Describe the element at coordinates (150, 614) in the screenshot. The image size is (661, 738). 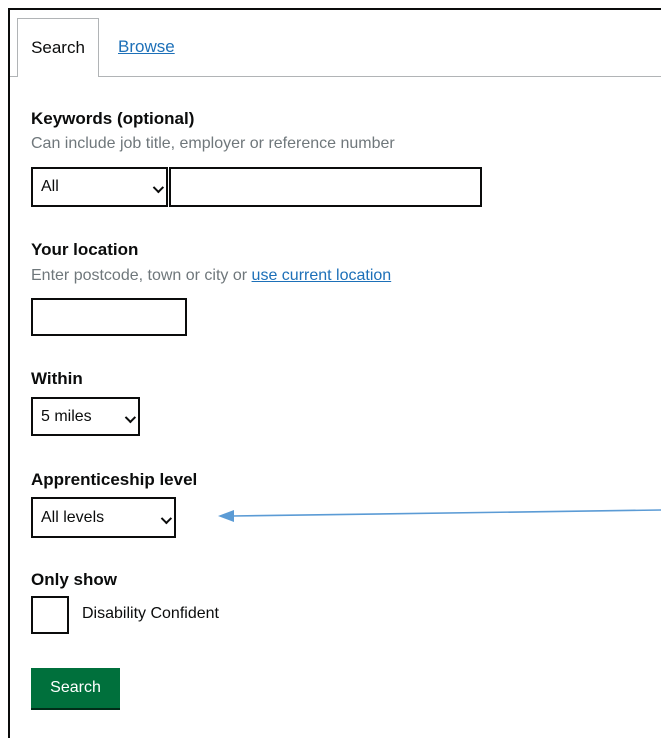
I see `disability-confident-label: Disability Confident` at that location.